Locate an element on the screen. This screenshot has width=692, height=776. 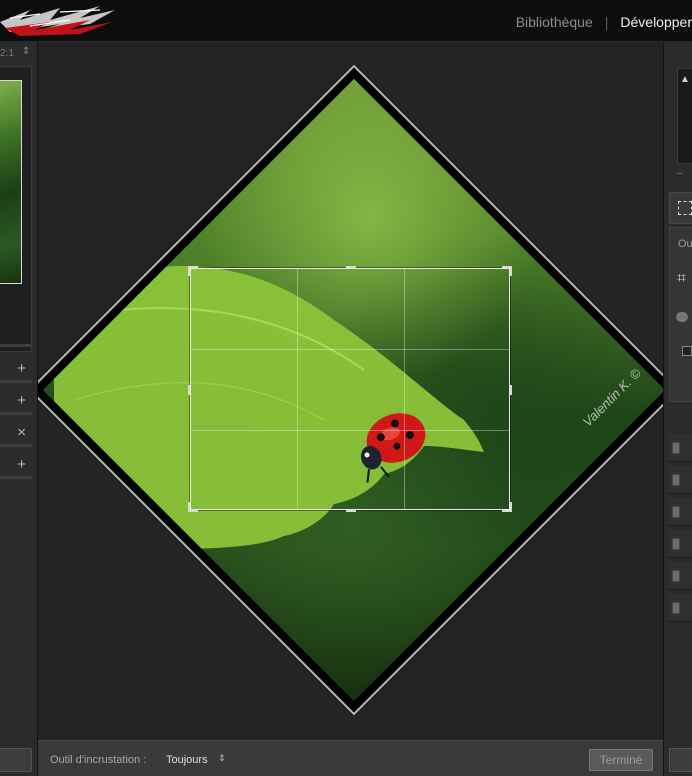
chevron-updown-icon: ⇕ is located at coordinates (222, 758).